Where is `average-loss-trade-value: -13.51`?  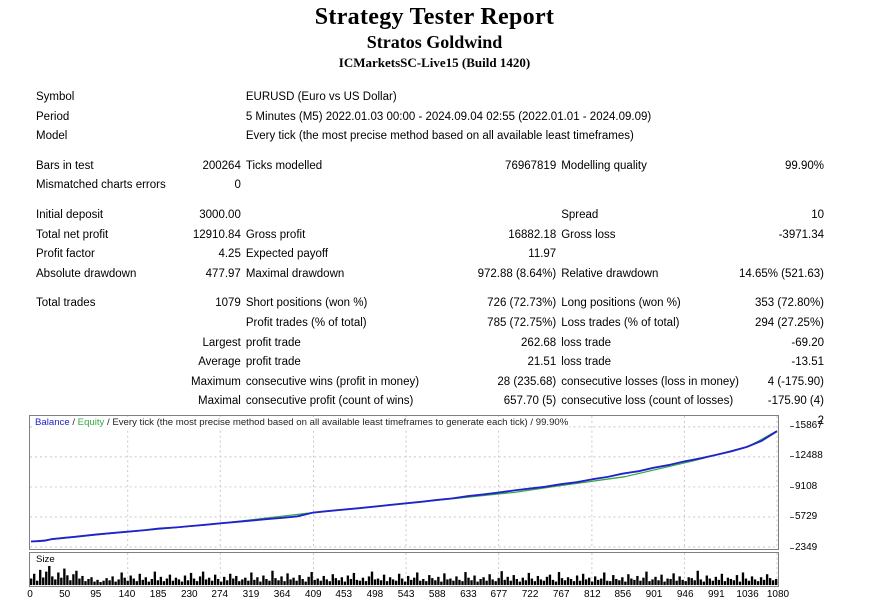
average-loss-trade-value: -13.51 is located at coordinates (807, 362).